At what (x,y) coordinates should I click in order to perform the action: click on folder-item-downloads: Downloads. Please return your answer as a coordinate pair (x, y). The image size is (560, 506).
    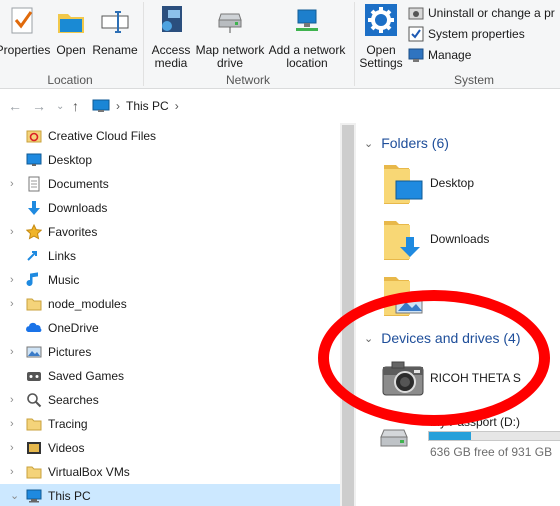
    Looking at the image, I should click on (434, 239).